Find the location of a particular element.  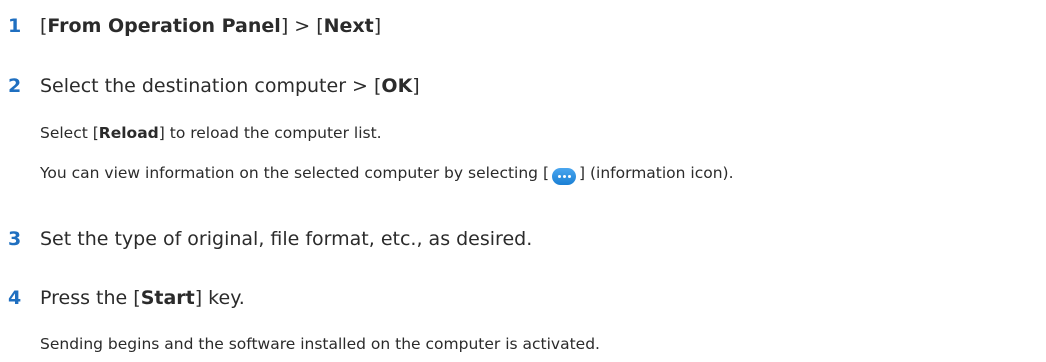

step-1: 1 [From Operation Panel] > [Next] is located at coordinates (190, 26).